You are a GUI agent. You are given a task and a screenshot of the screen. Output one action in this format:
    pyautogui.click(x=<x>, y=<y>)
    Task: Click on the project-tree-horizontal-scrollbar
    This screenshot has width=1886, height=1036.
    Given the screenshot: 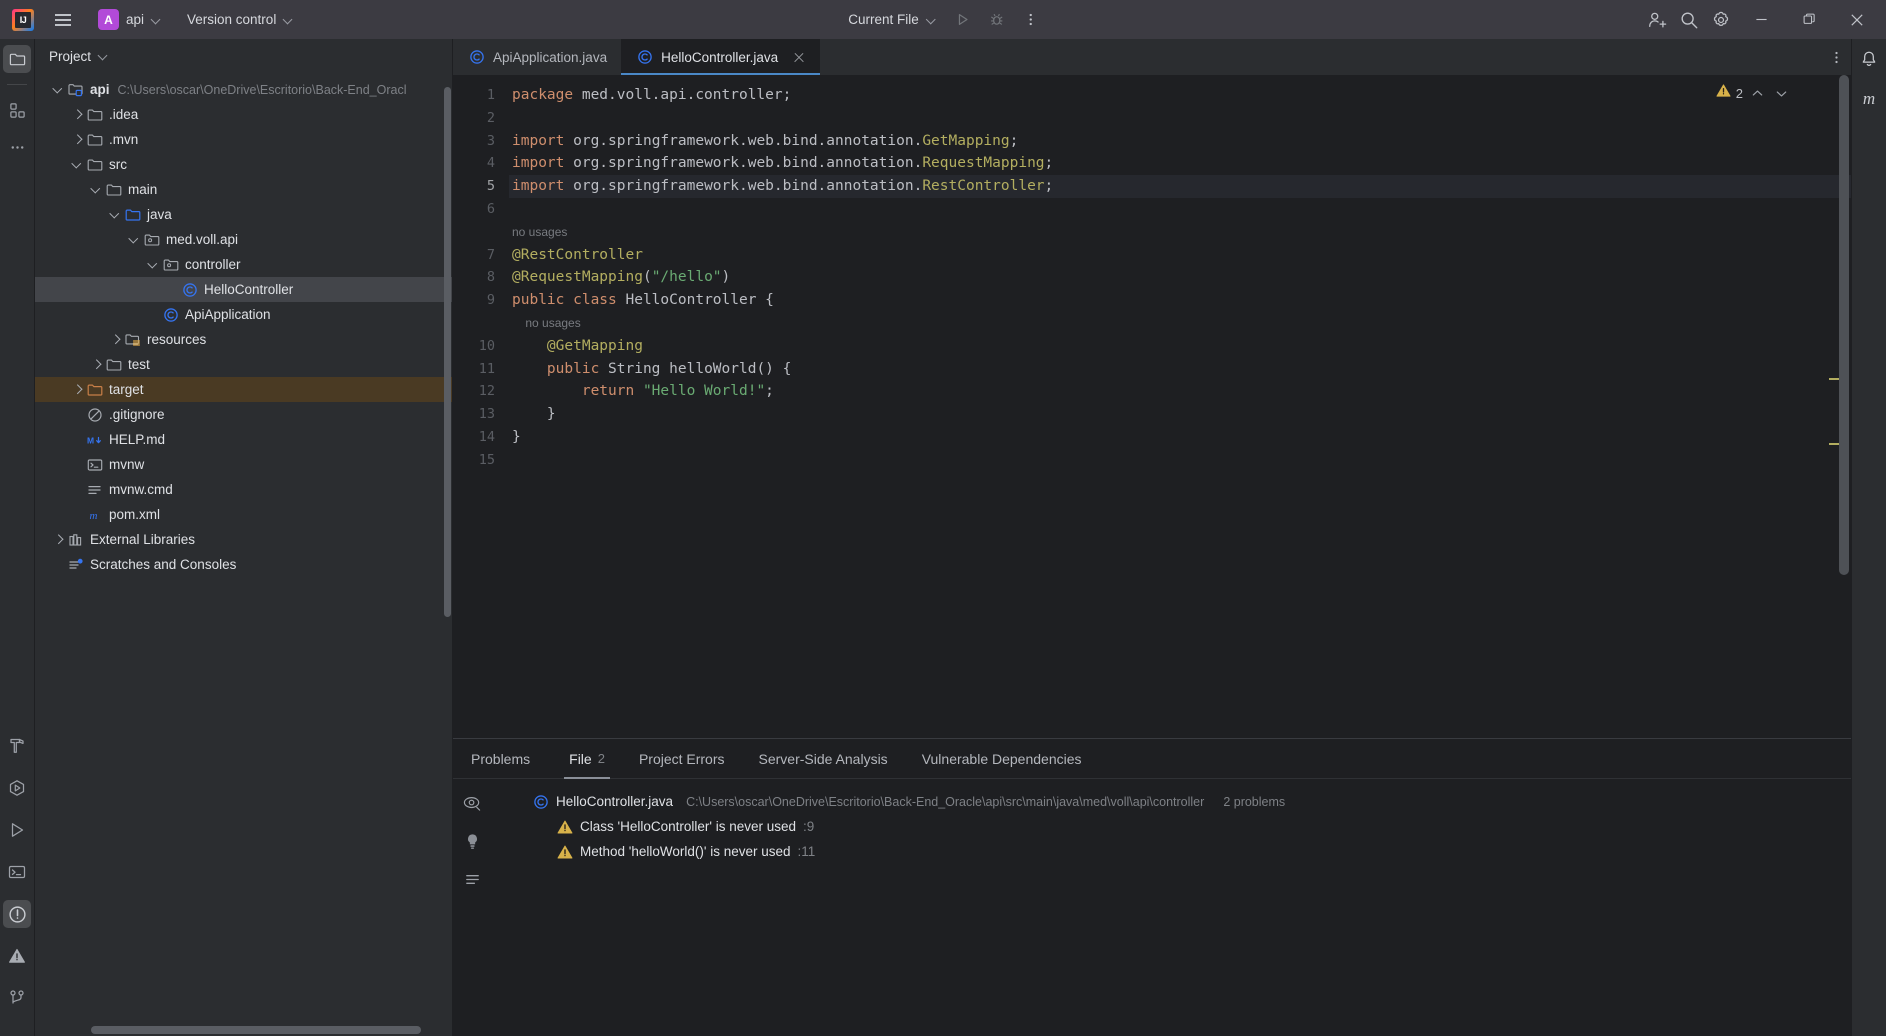 What is the action you would take?
    pyautogui.click(x=256, y=1030)
    